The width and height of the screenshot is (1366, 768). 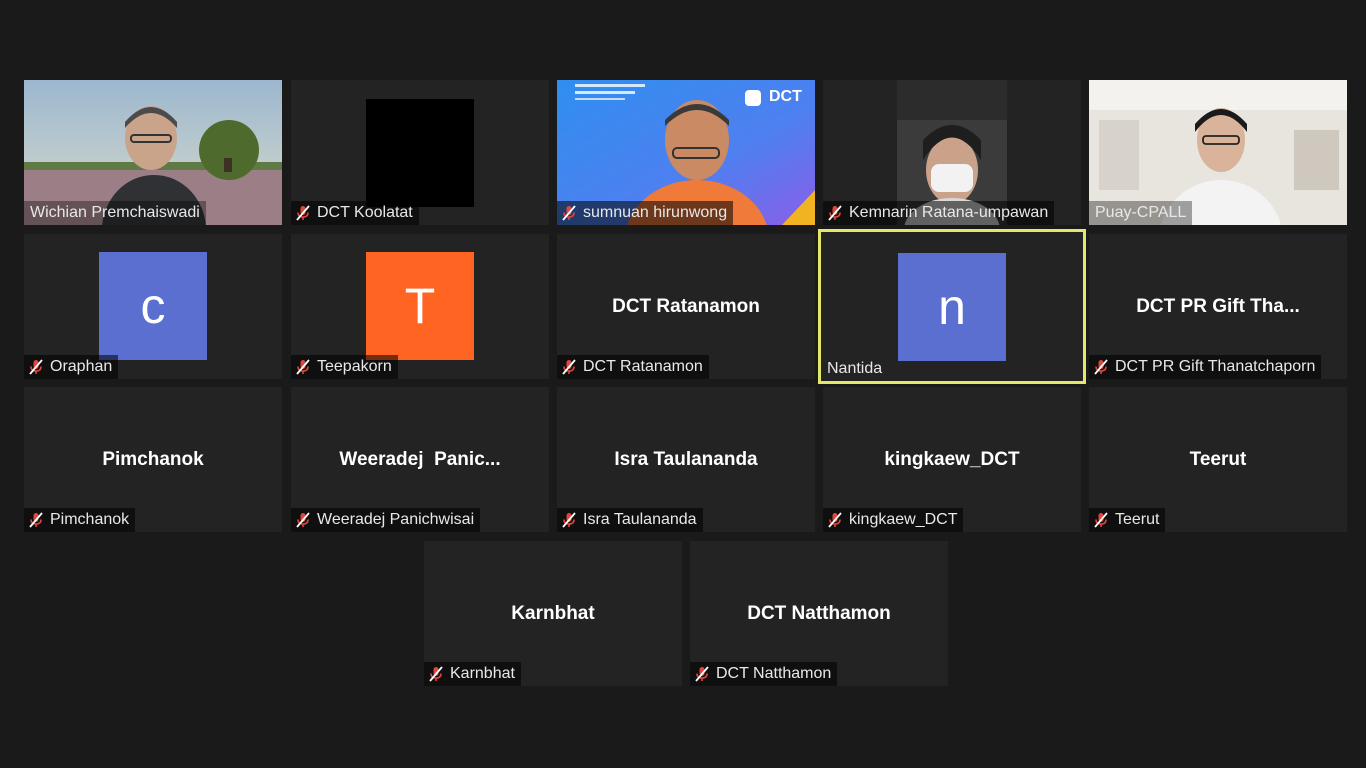 I want to click on participant-tile-nantida: n Nantida, so click(x=952, y=306).